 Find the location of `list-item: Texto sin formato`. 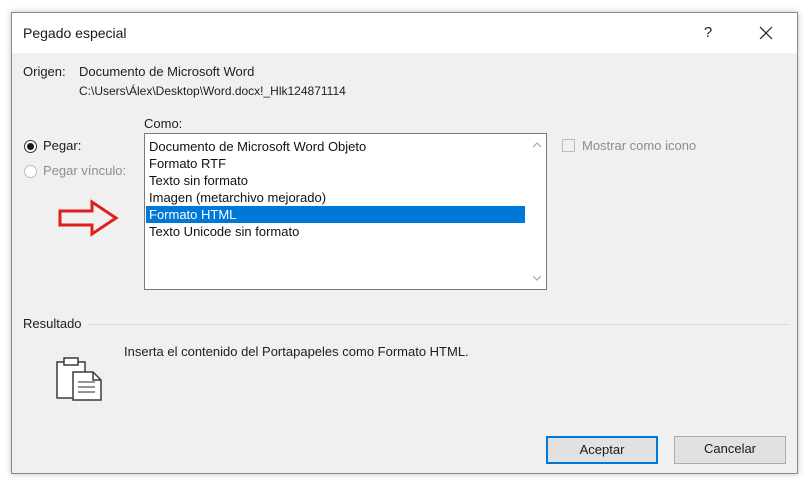

list-item: Texto sin formato is located at coordinates (335, 180).